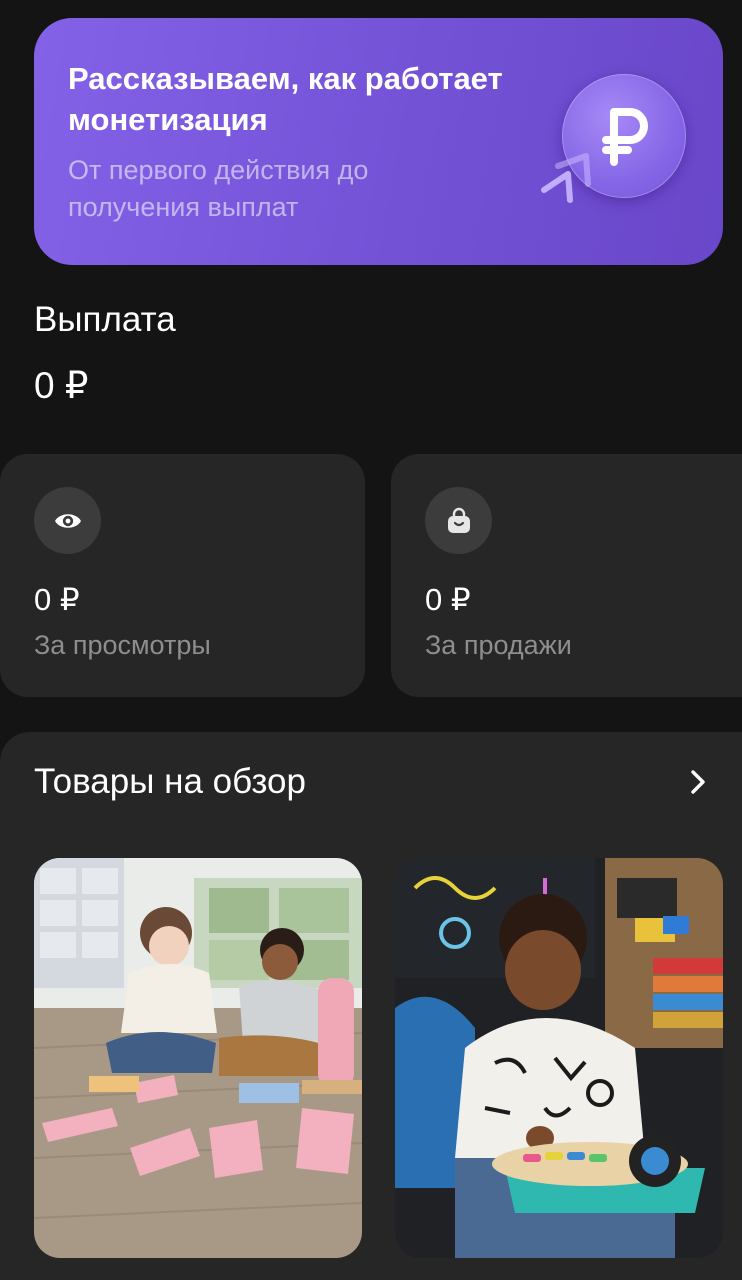 This screenshot has width=742, height=1280. What do you see at coordinates (170, 782) in the screenshot?
I see `products-section-title: Товары на обзор` at bounding box center [170, 782].